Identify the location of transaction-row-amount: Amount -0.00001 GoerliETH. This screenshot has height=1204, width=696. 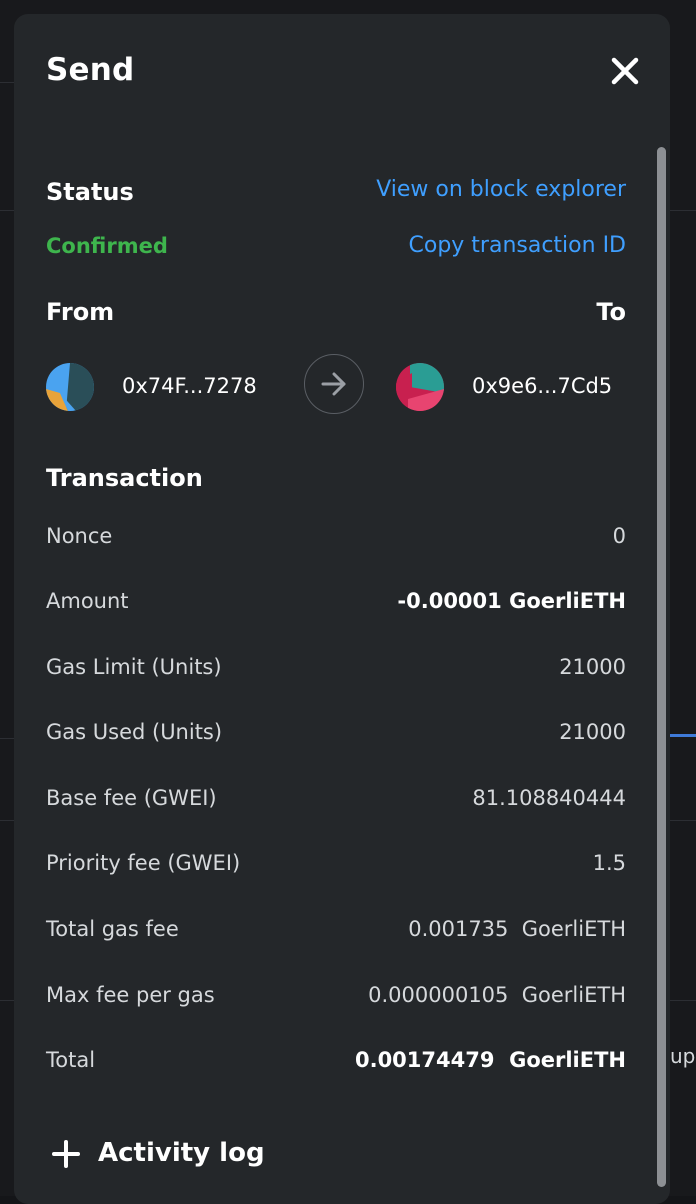
(336, 604).